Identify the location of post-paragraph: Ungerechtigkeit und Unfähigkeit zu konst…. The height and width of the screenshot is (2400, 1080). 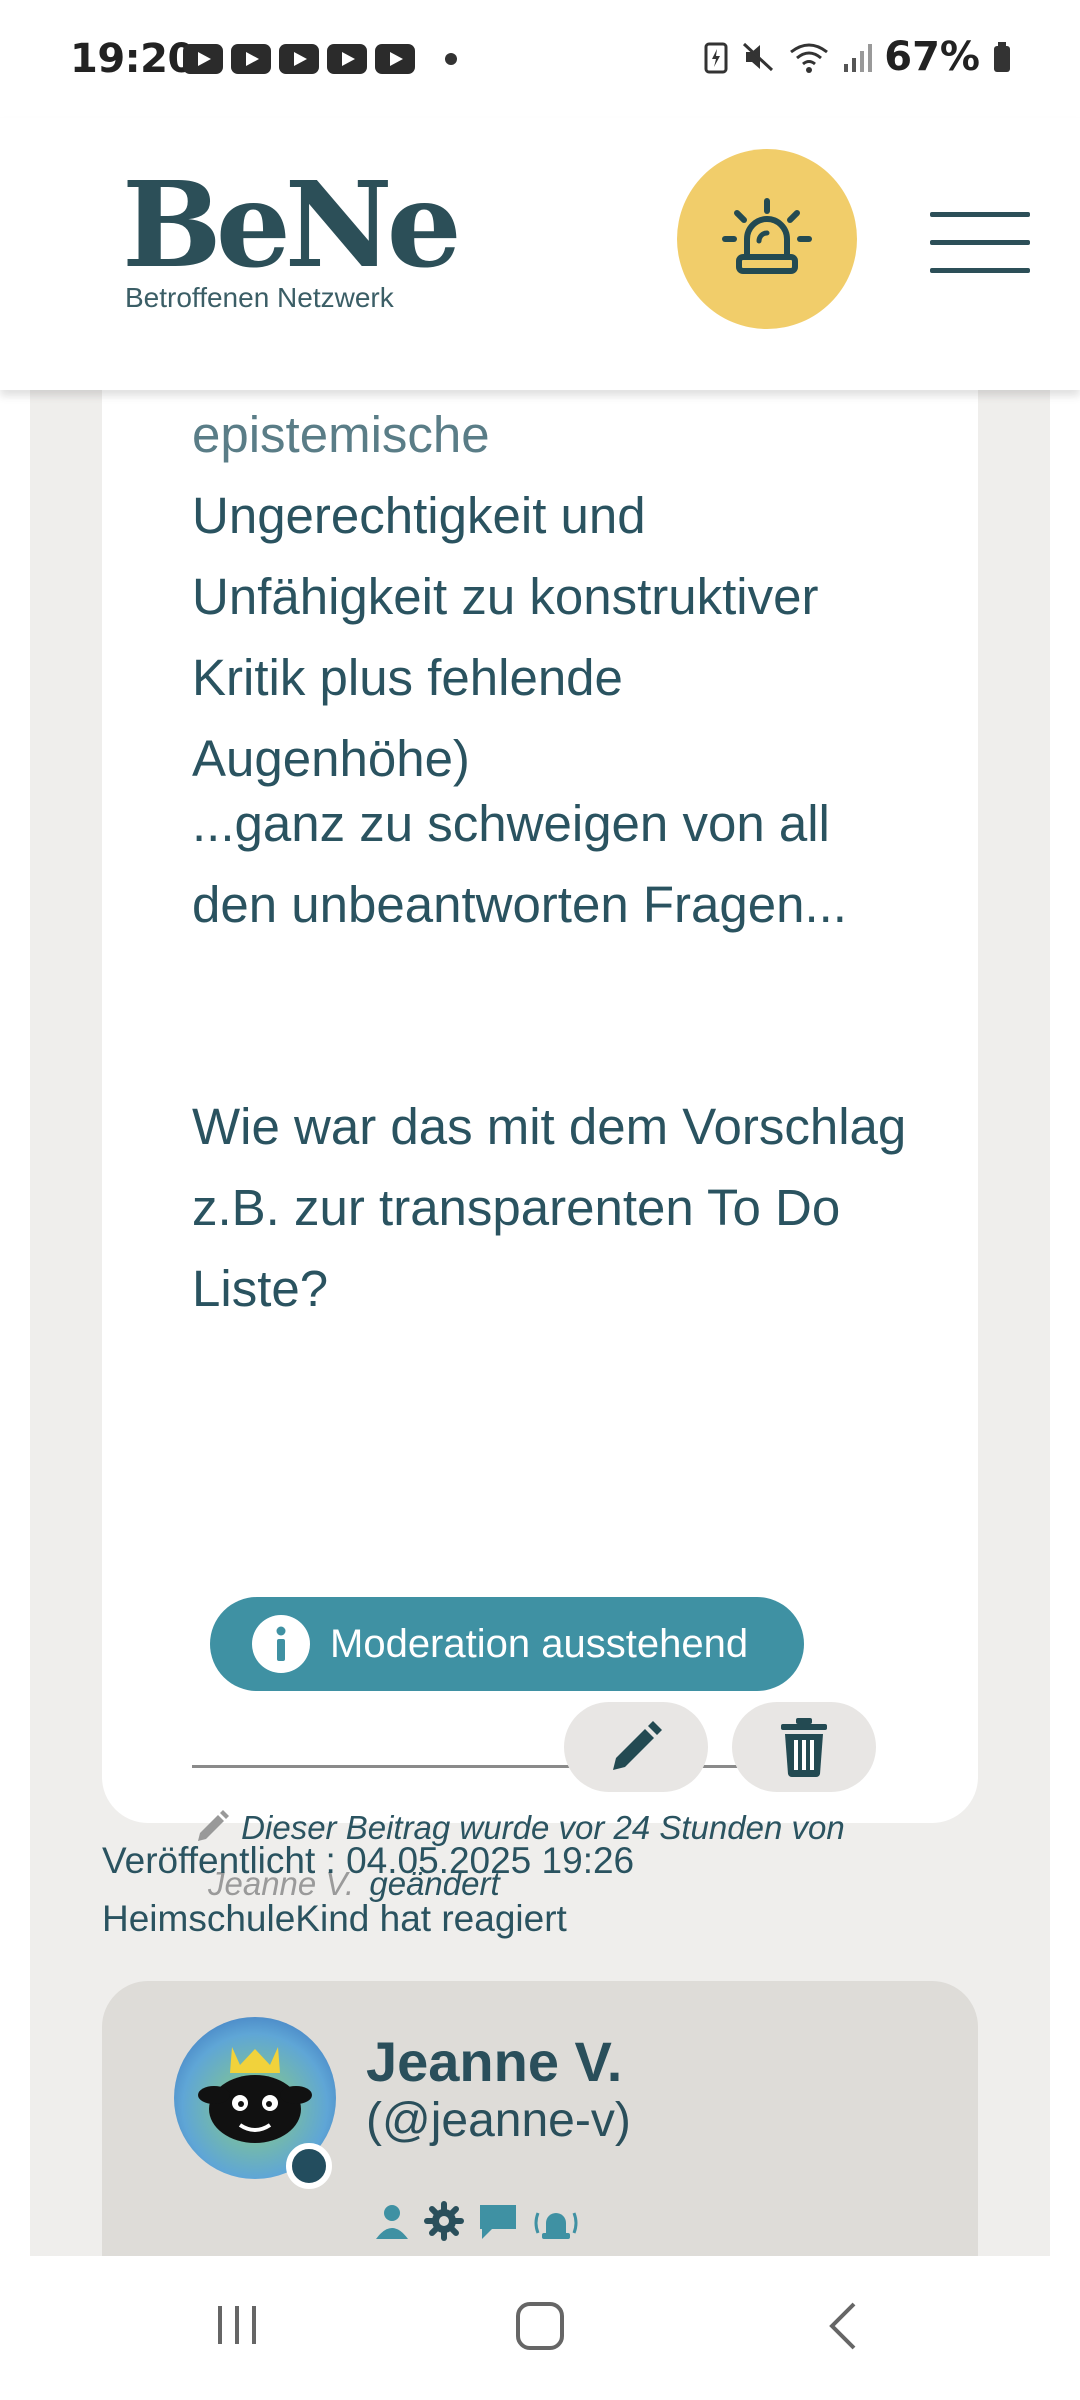
(505, 637).